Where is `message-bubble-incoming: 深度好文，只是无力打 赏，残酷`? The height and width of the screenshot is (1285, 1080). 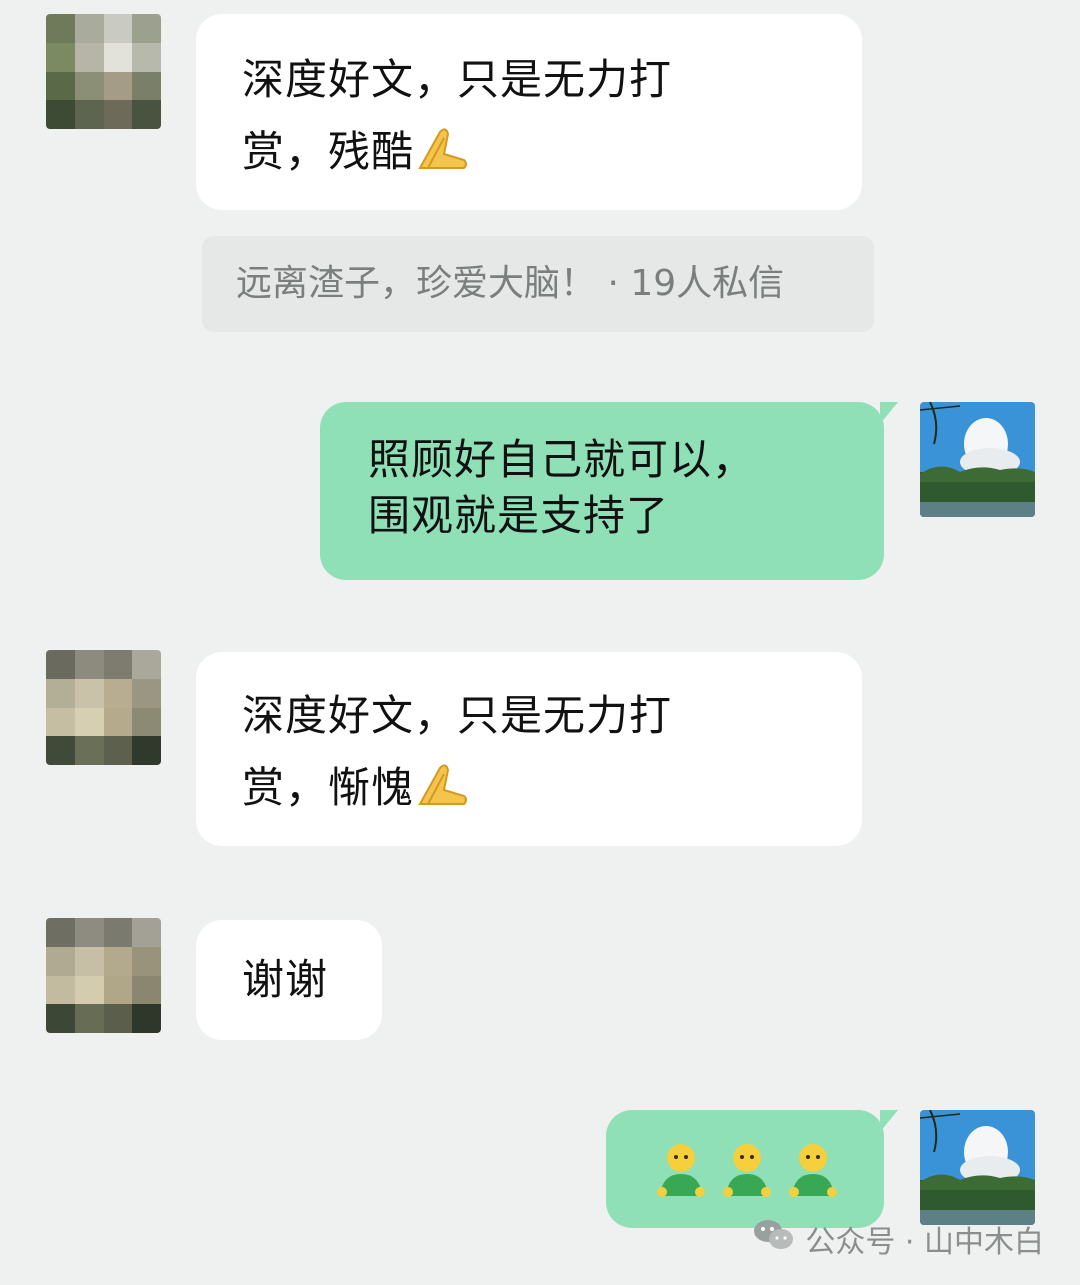
message-bubble-incoming: 深度好文，只是无力打 赏，残酷 is located at coordinates (529, 112).